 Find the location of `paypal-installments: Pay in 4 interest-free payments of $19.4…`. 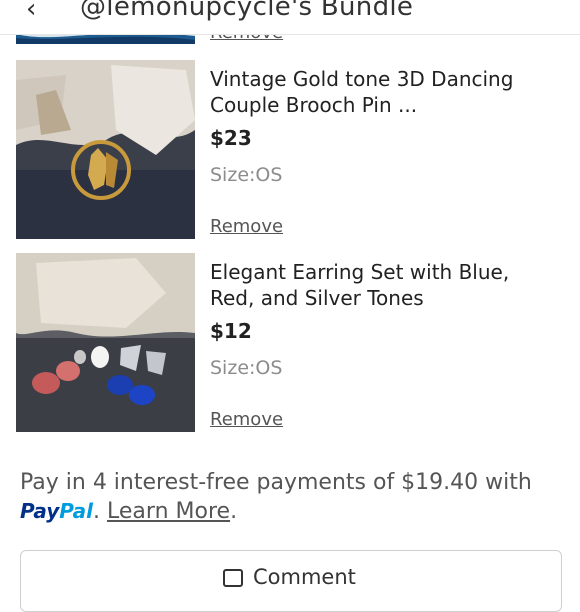

paypal-installments: Pay in 4 interest-free payments of $19.4… is located at coordinates (290, 497).